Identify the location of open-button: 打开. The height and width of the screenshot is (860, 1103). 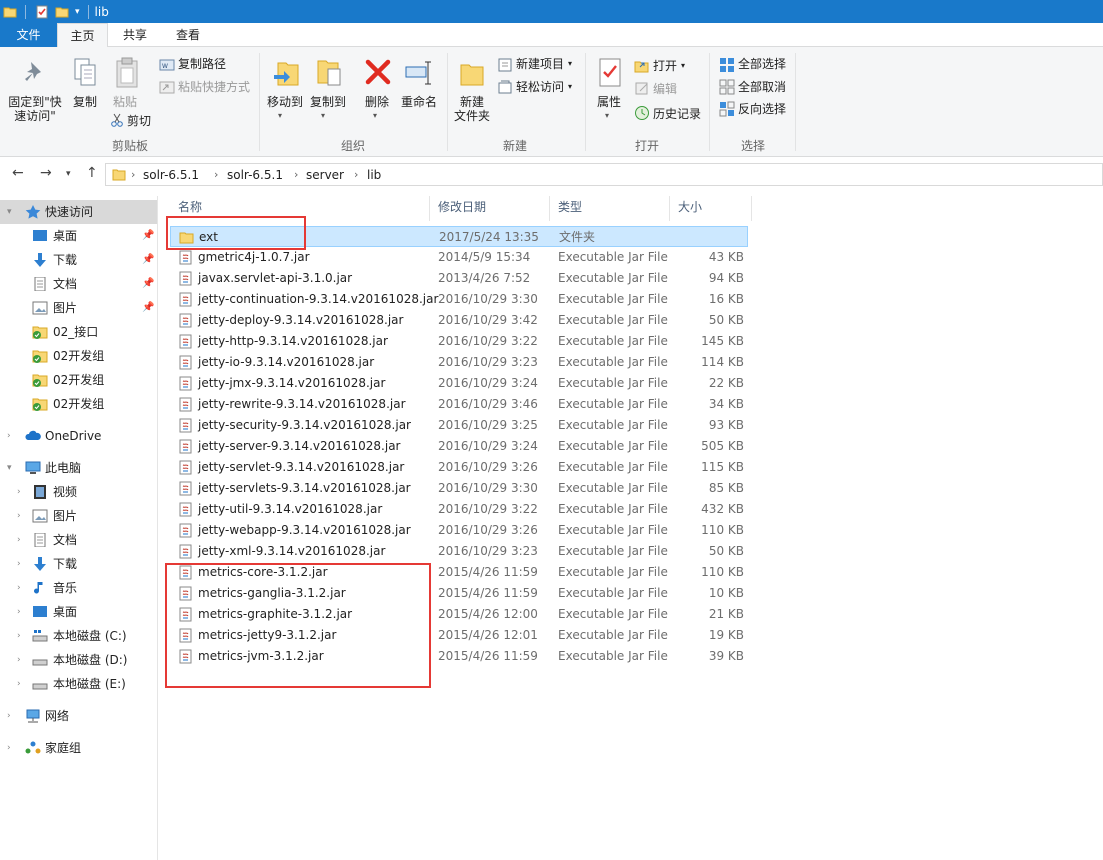
(665, 66).